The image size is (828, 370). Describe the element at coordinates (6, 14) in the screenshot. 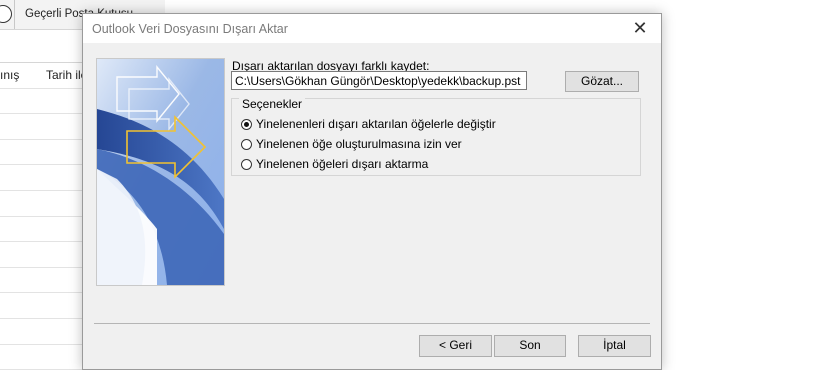

I see `search-icon` at that location.